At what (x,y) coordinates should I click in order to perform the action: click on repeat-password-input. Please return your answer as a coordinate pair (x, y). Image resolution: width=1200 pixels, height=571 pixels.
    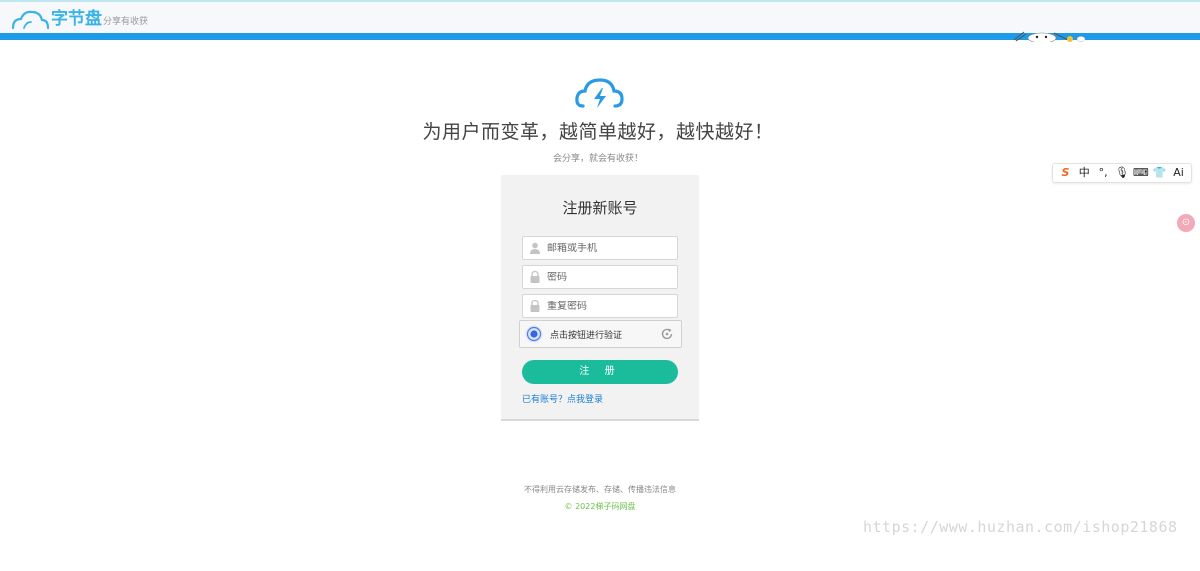
    Looking at the image, I should click on (609, 306).